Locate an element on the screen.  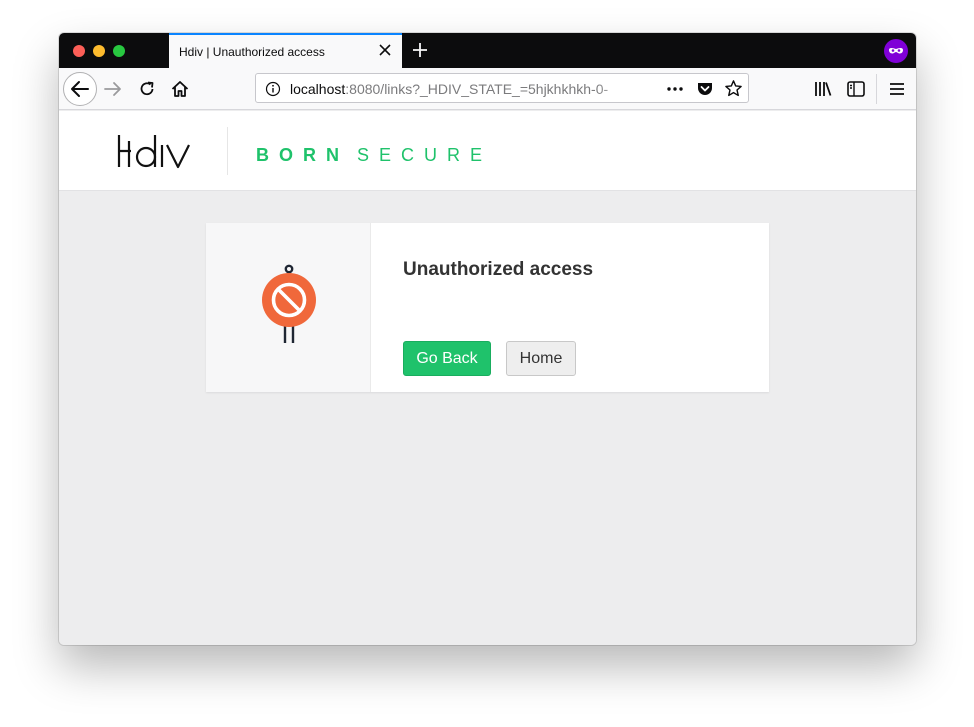
sidebar-icon is located at coordinates (856, 89).